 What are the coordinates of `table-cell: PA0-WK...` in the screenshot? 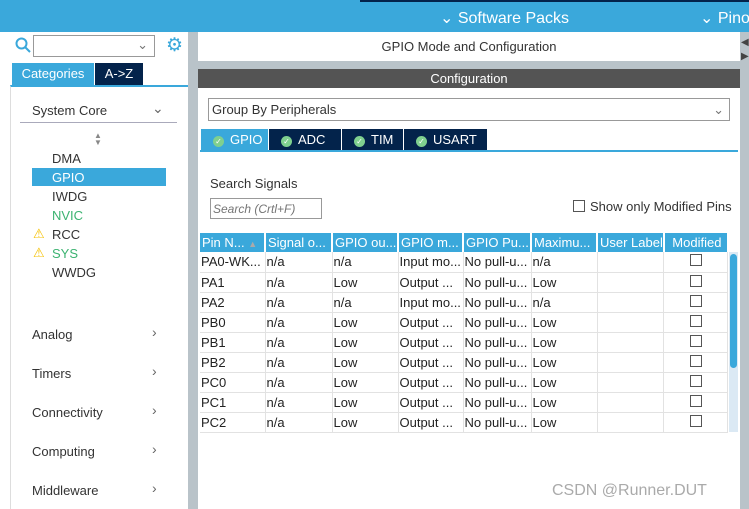 It's located at (233, 262).